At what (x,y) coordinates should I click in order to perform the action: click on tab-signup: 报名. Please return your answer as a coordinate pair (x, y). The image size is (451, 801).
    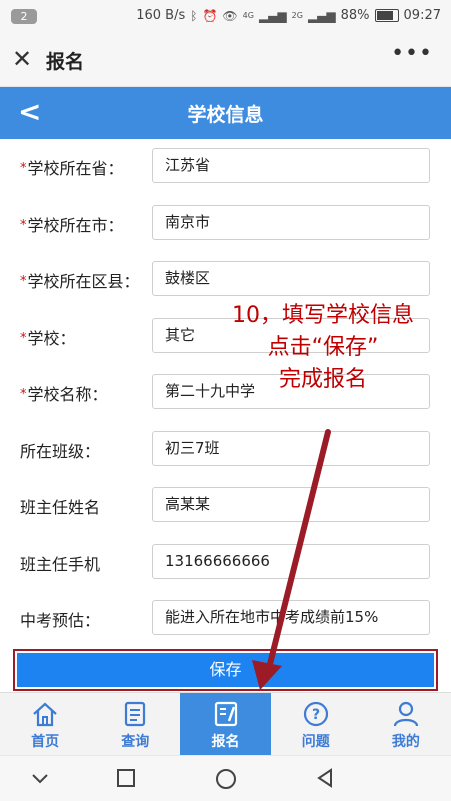
    Looking at the image, I should click on (225, 724).